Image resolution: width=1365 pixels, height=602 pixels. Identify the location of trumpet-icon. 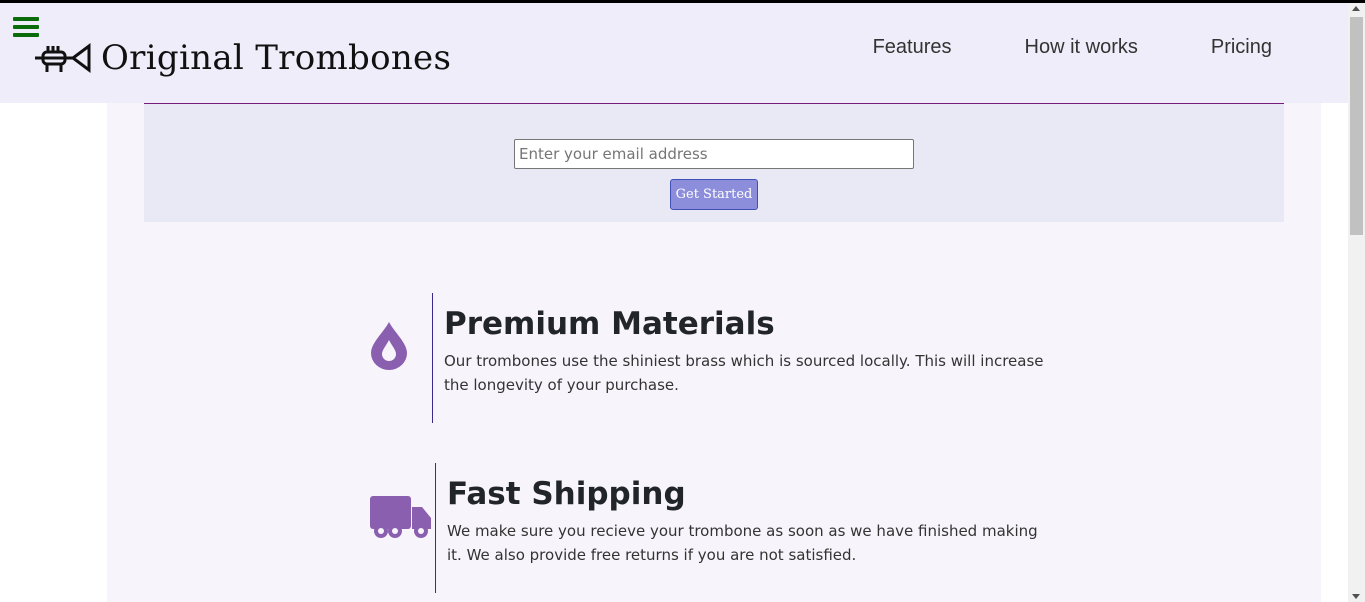
(63, 58).